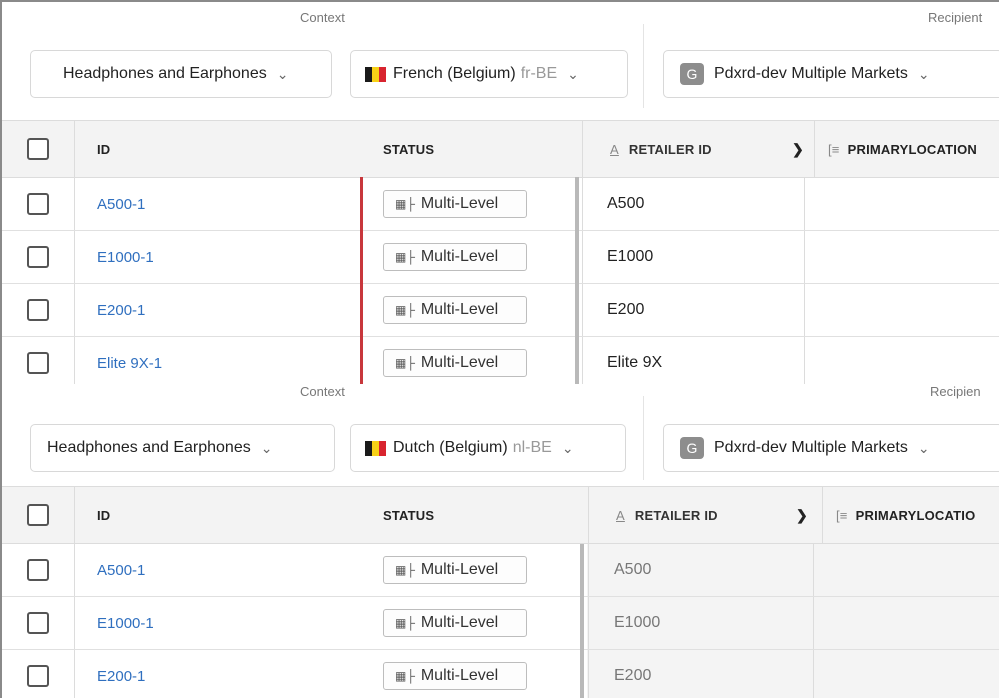 The image size is (1001, 700). What do you see at coordinates (955, 17) in the screenshot?
I see `recipient-label: Recipient` at bounding box center [955, 17].